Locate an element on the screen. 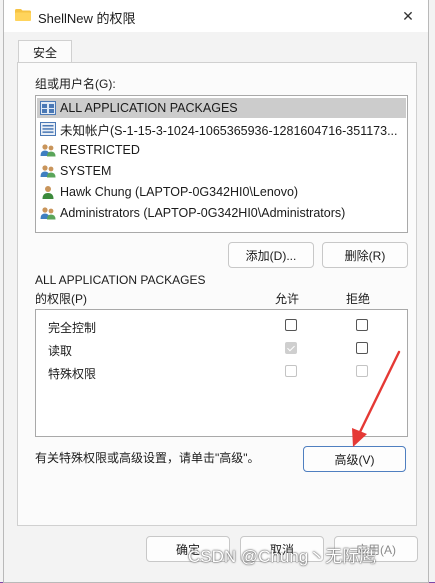 The image size is (435, 583). watermark: CSDN @Chung丶无际鹰 is located at coordinates (282, 556).